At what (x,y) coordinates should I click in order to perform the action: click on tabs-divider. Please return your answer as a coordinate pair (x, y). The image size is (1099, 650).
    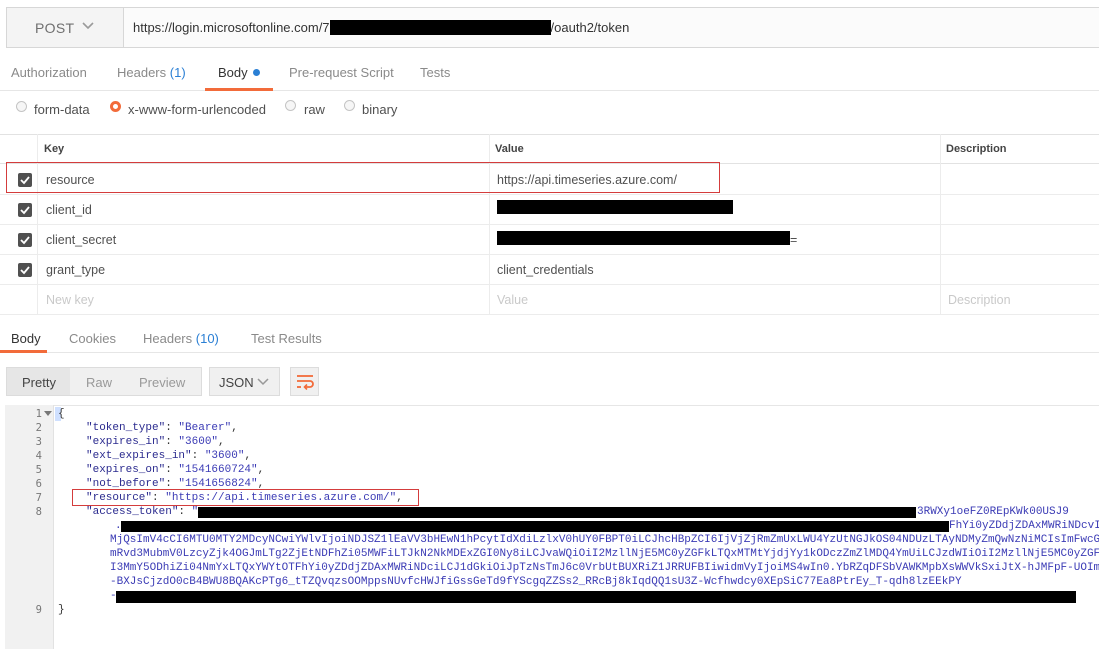
    Looking at the image, I should click on (549, 90).